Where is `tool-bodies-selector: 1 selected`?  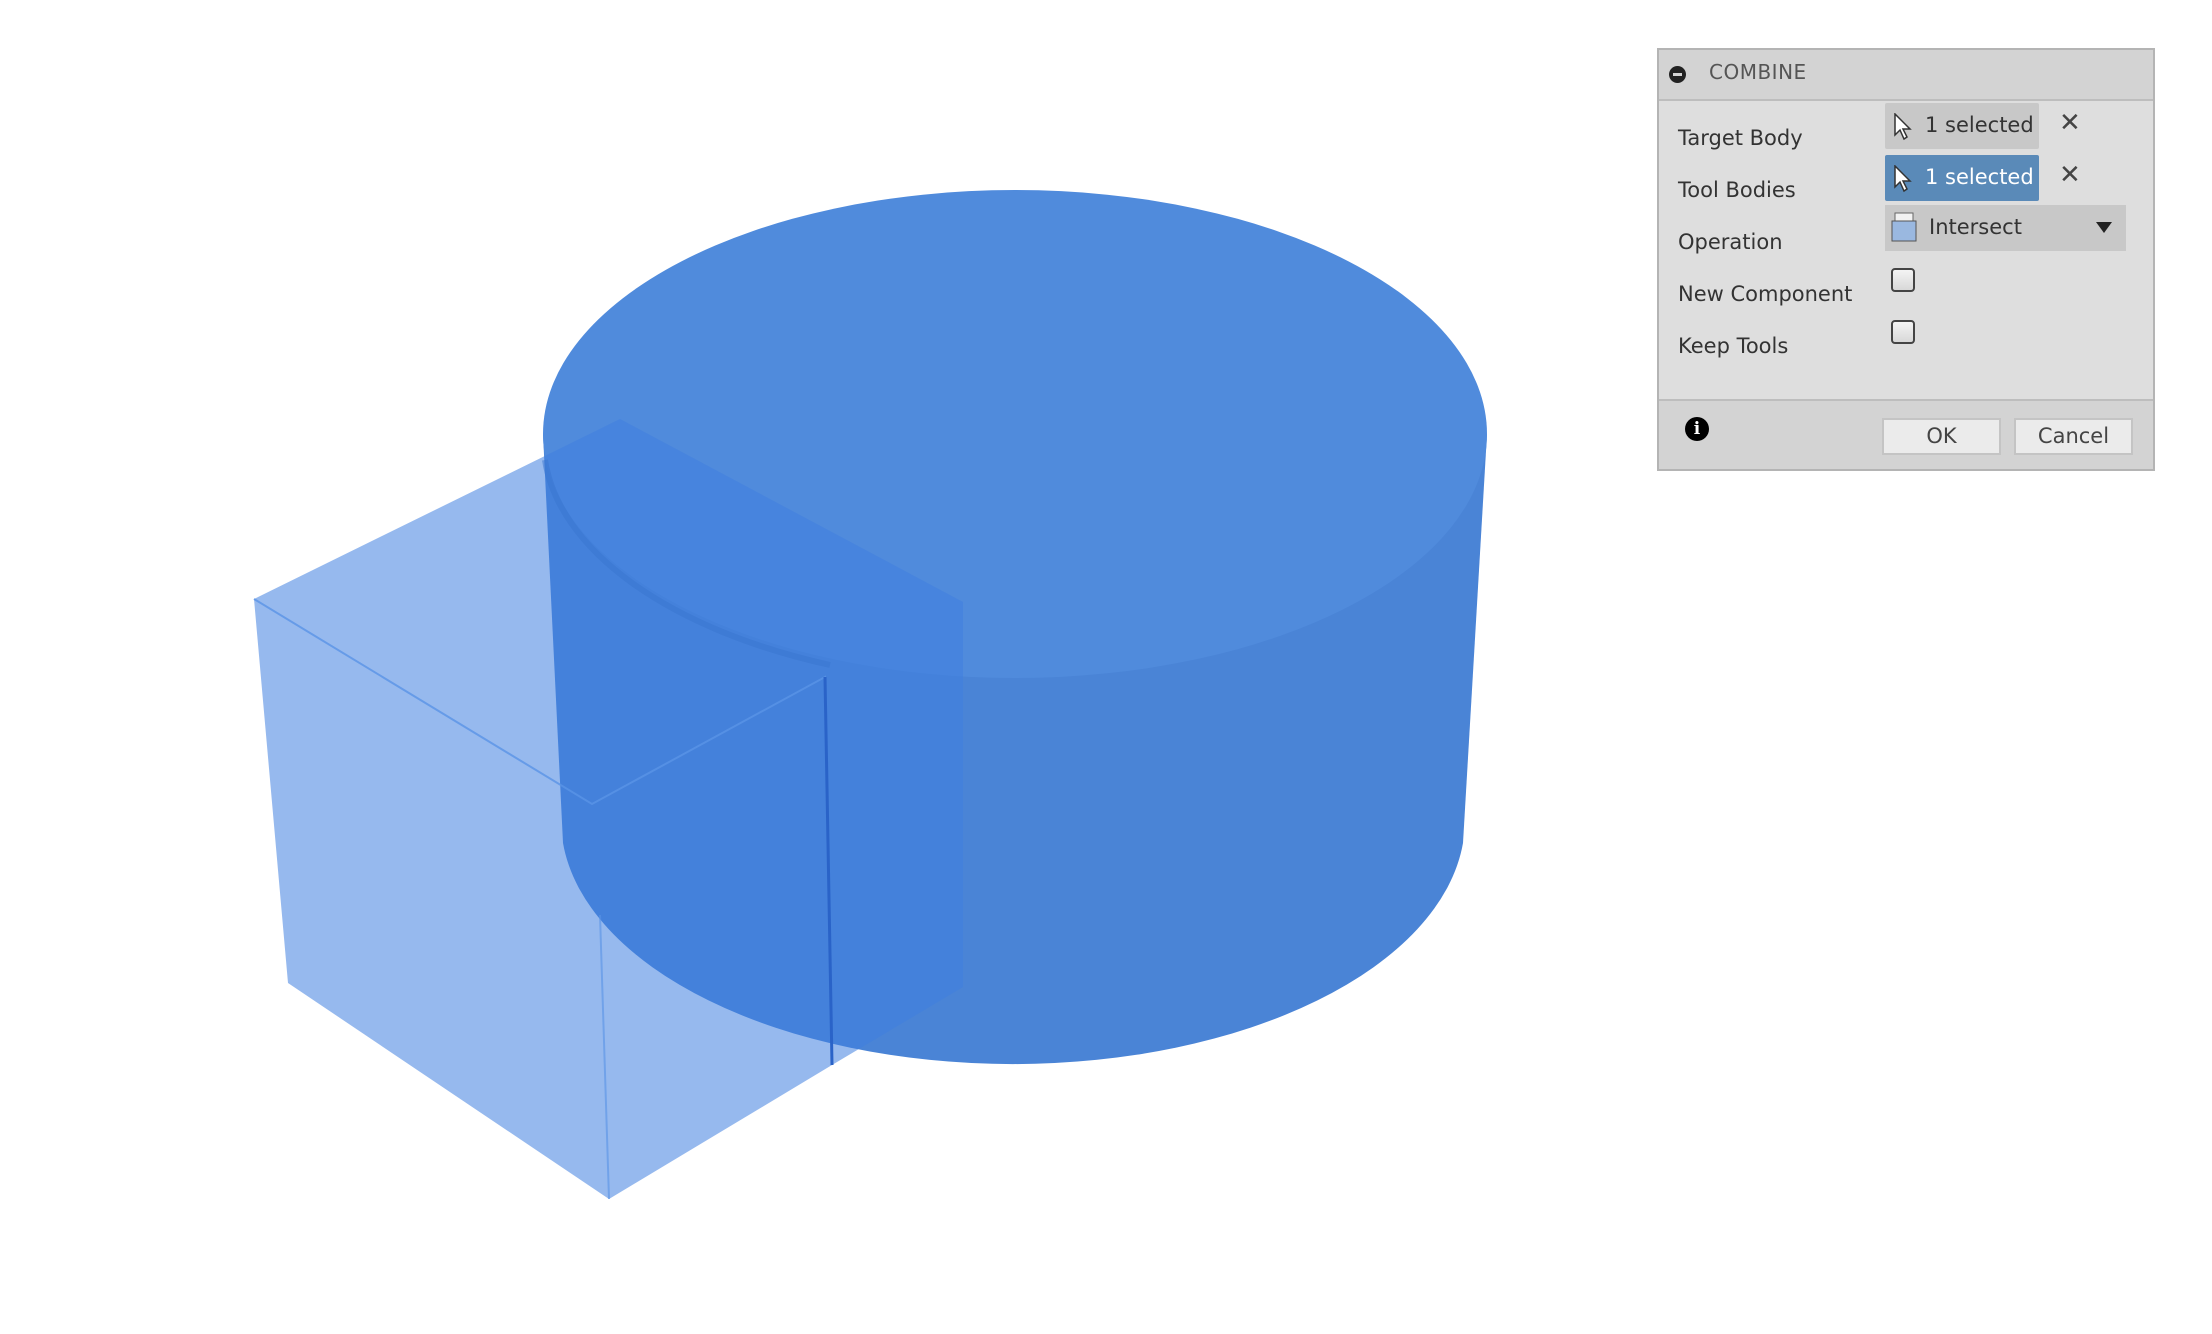
tool-bodies-selector: 1 selected is located at coordinates (1962, 178).